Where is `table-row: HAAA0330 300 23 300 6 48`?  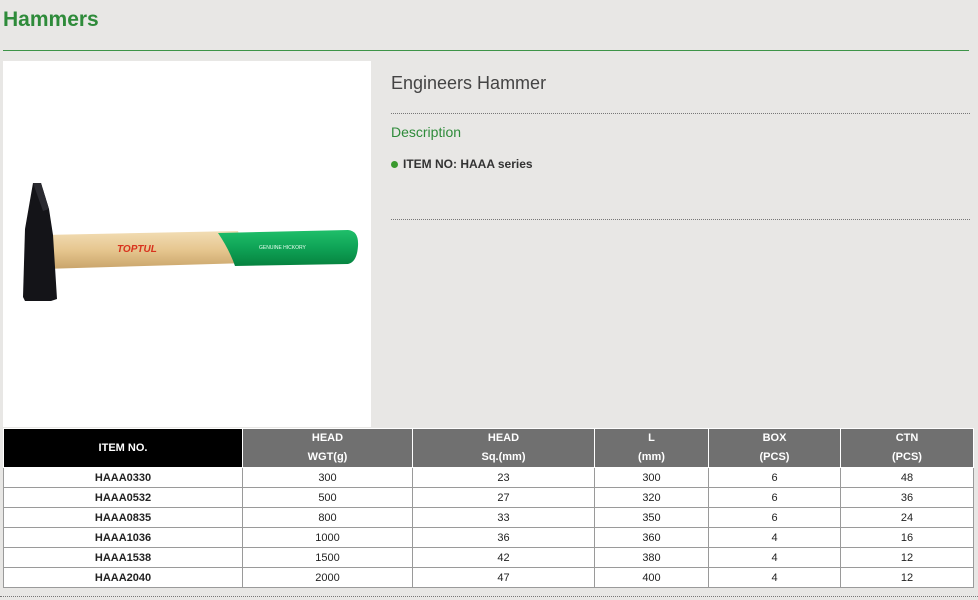 table-row: HAAA0330 300 23 300 6 48 is located at coordinates (488, 477).